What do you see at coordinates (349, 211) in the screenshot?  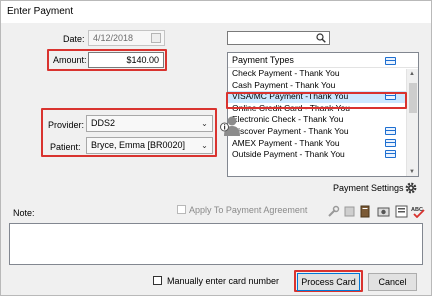 I see `stamp-icon` at bounding box center [349, 211].